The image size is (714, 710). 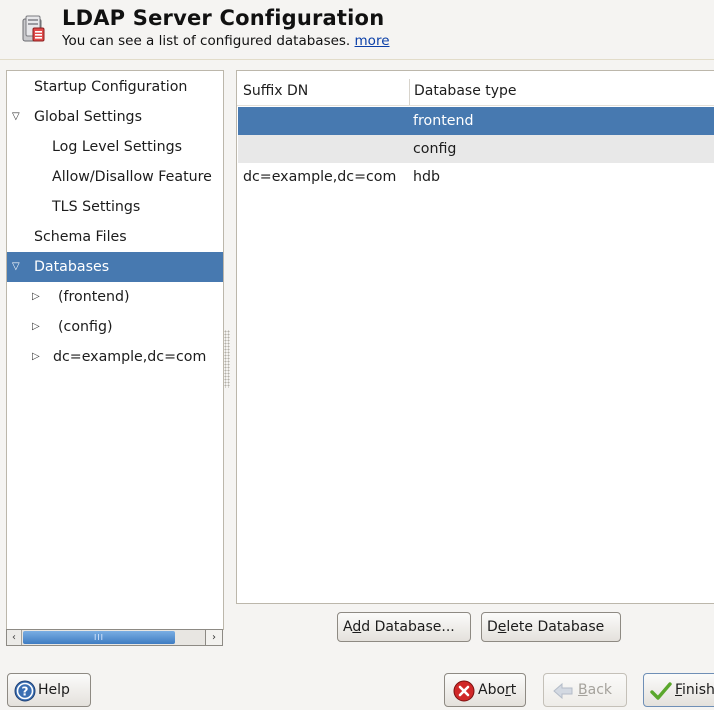 I want to click on tree-item-label: (frontend), so click(x=94, y=297).